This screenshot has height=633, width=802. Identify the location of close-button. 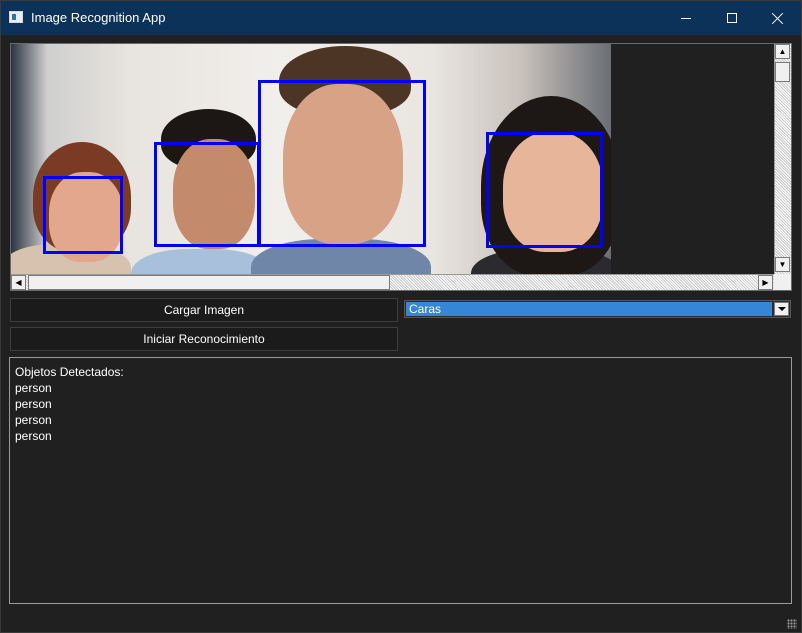
(778, 18).